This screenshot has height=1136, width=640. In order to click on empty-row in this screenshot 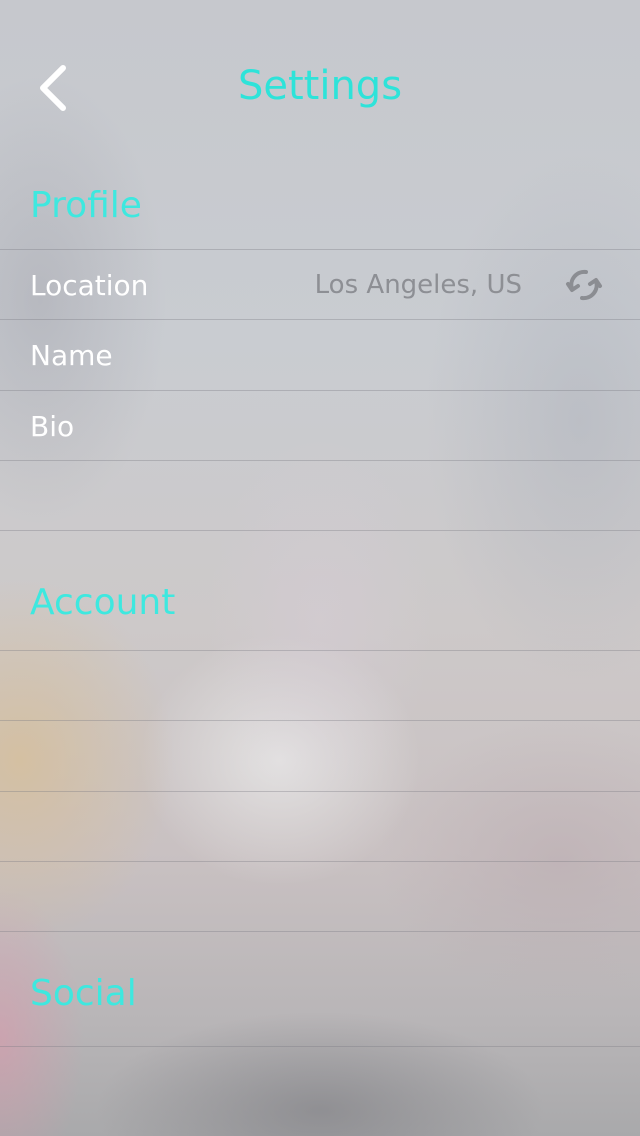, I will do `click(320, 496)`.